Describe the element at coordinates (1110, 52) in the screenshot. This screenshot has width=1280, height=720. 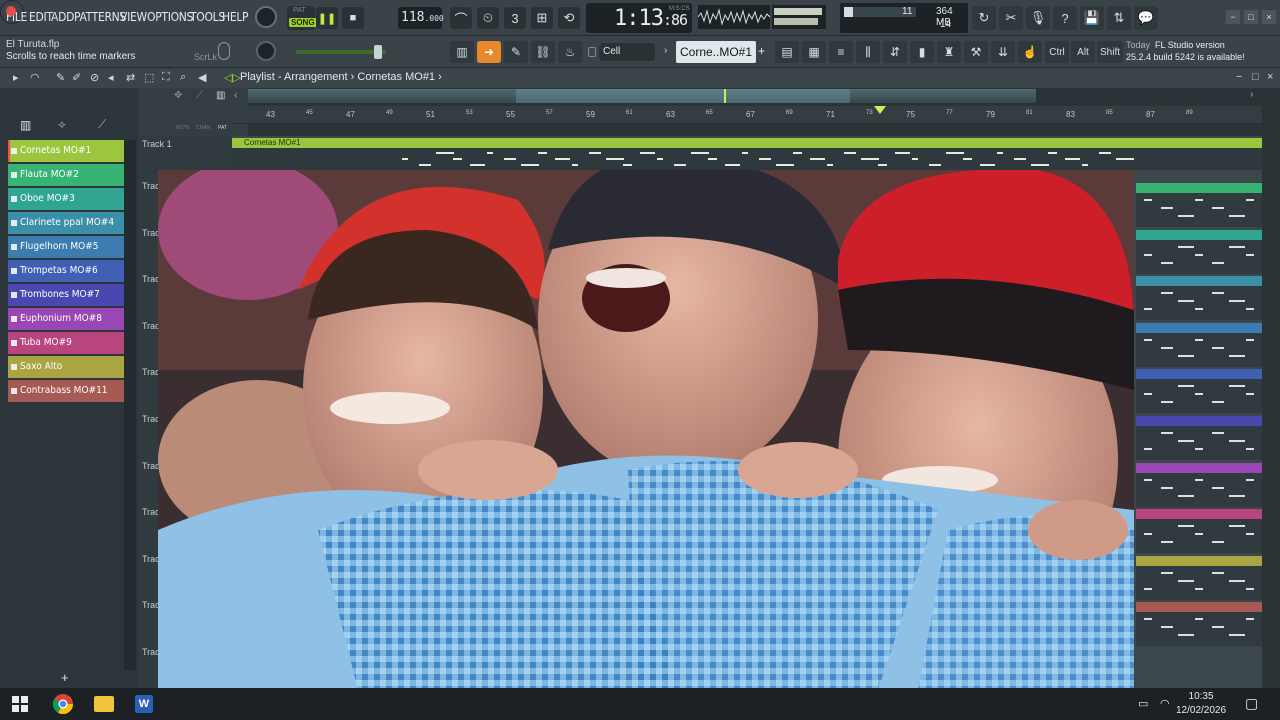
I see `shift-key-button: Shift` at that location.